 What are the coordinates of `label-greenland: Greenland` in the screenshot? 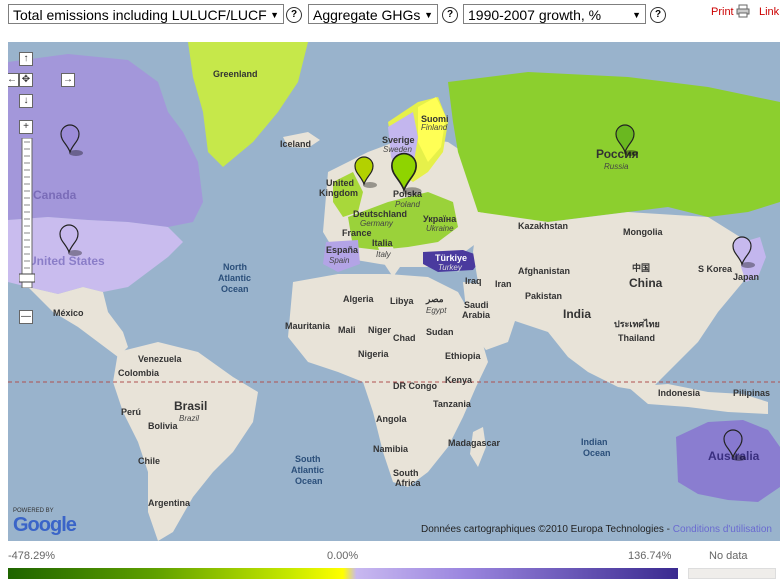 It's located at (235, 74).